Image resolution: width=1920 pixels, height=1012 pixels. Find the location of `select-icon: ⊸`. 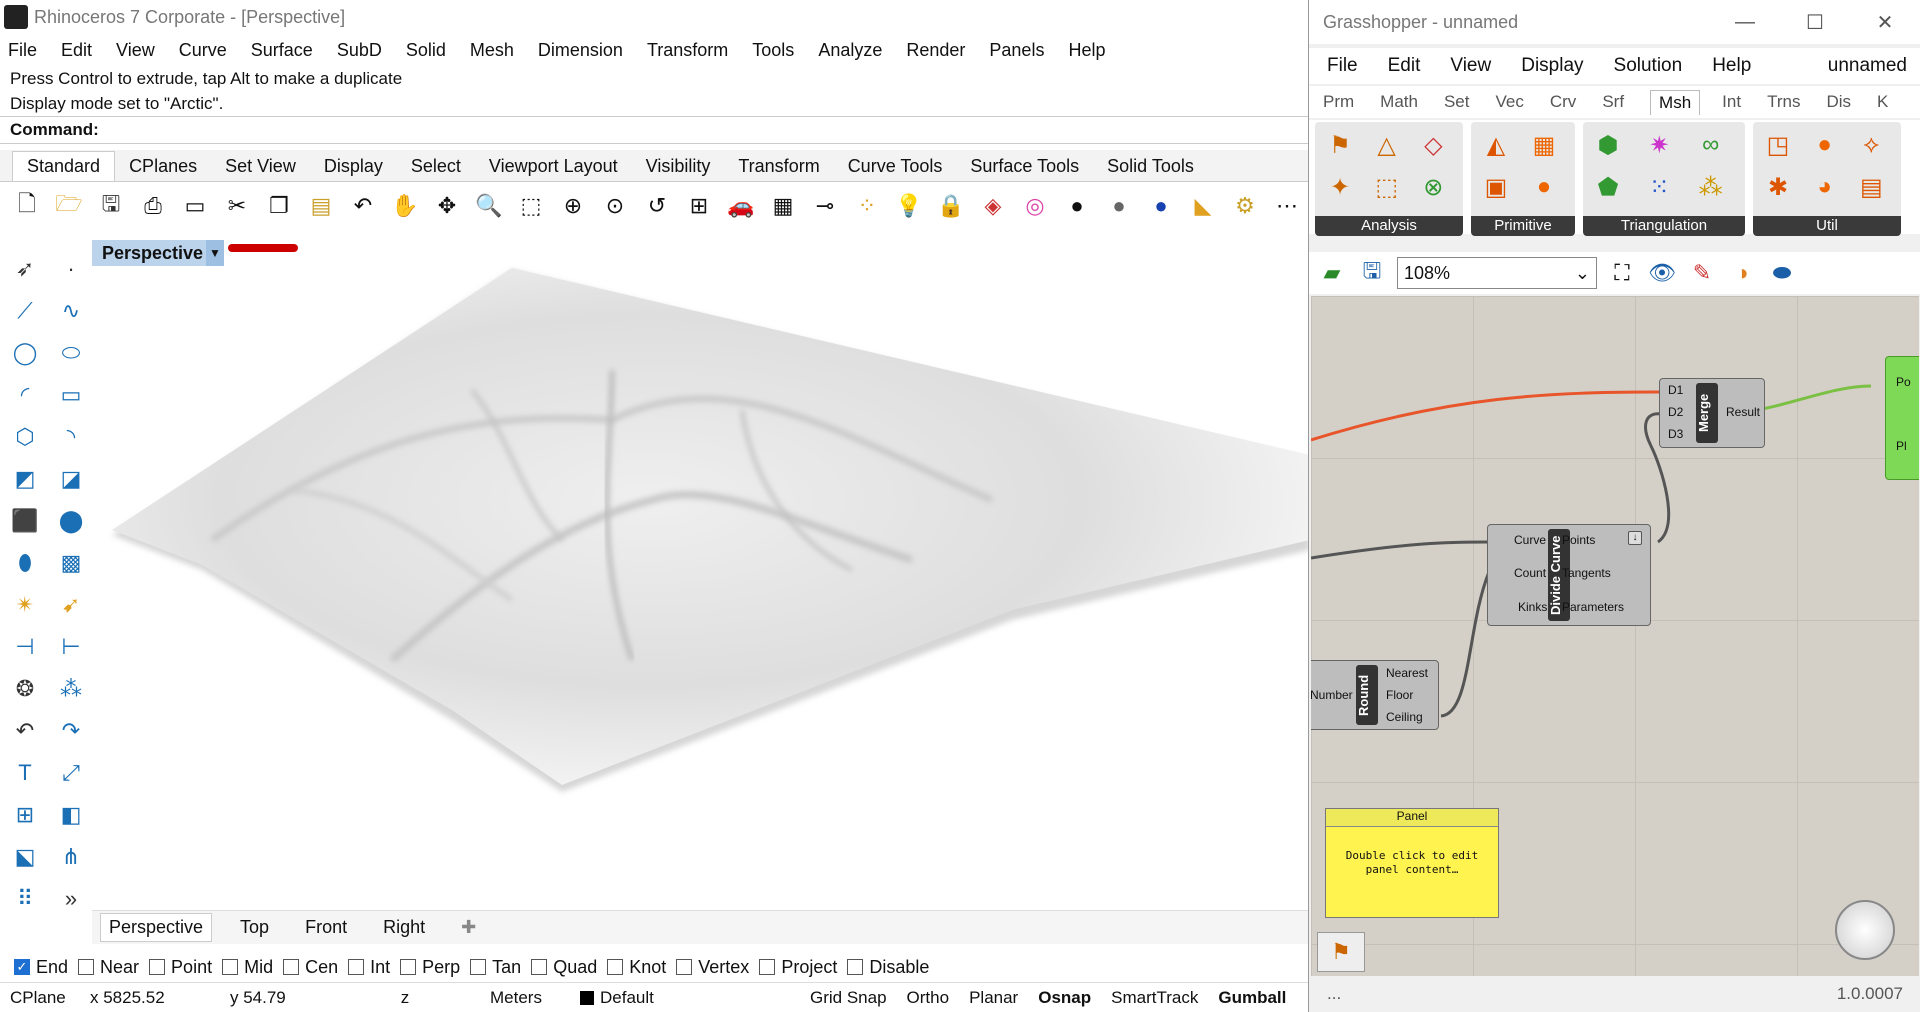

select-icon: ⊸ is located at coordinates (825, 206).